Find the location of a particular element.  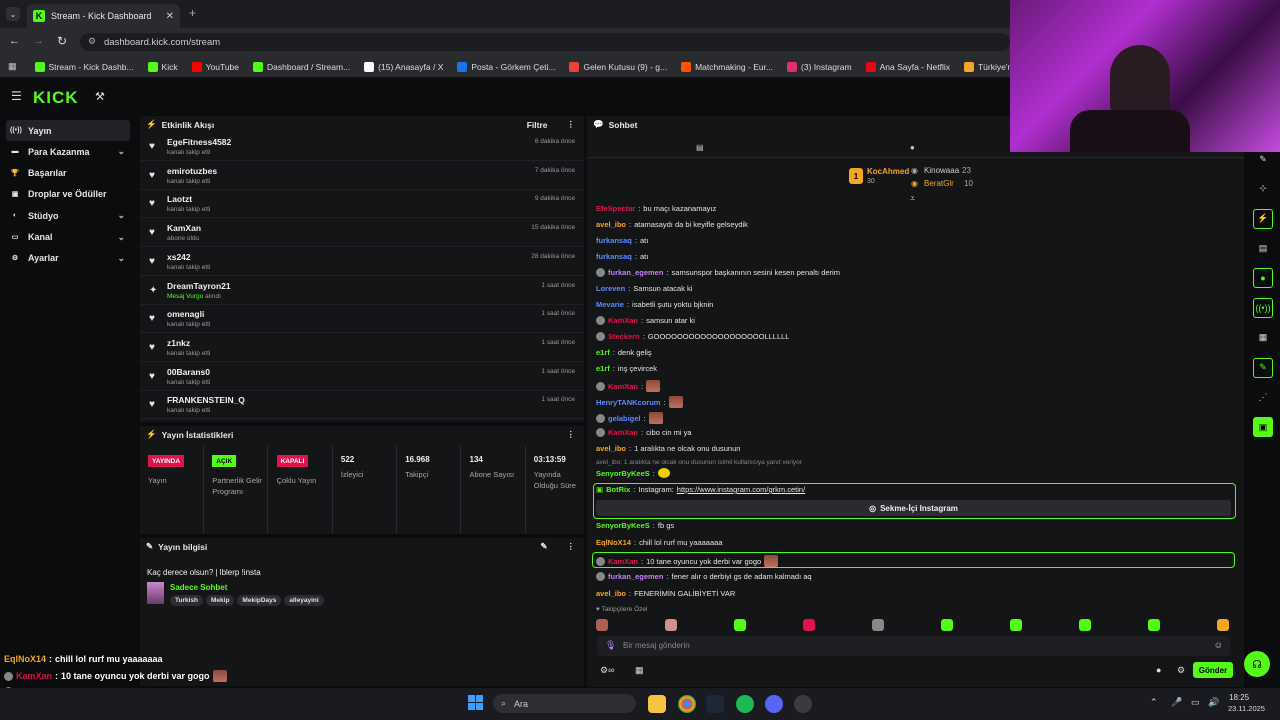

steam-icon is located at coordinates (715, 704).